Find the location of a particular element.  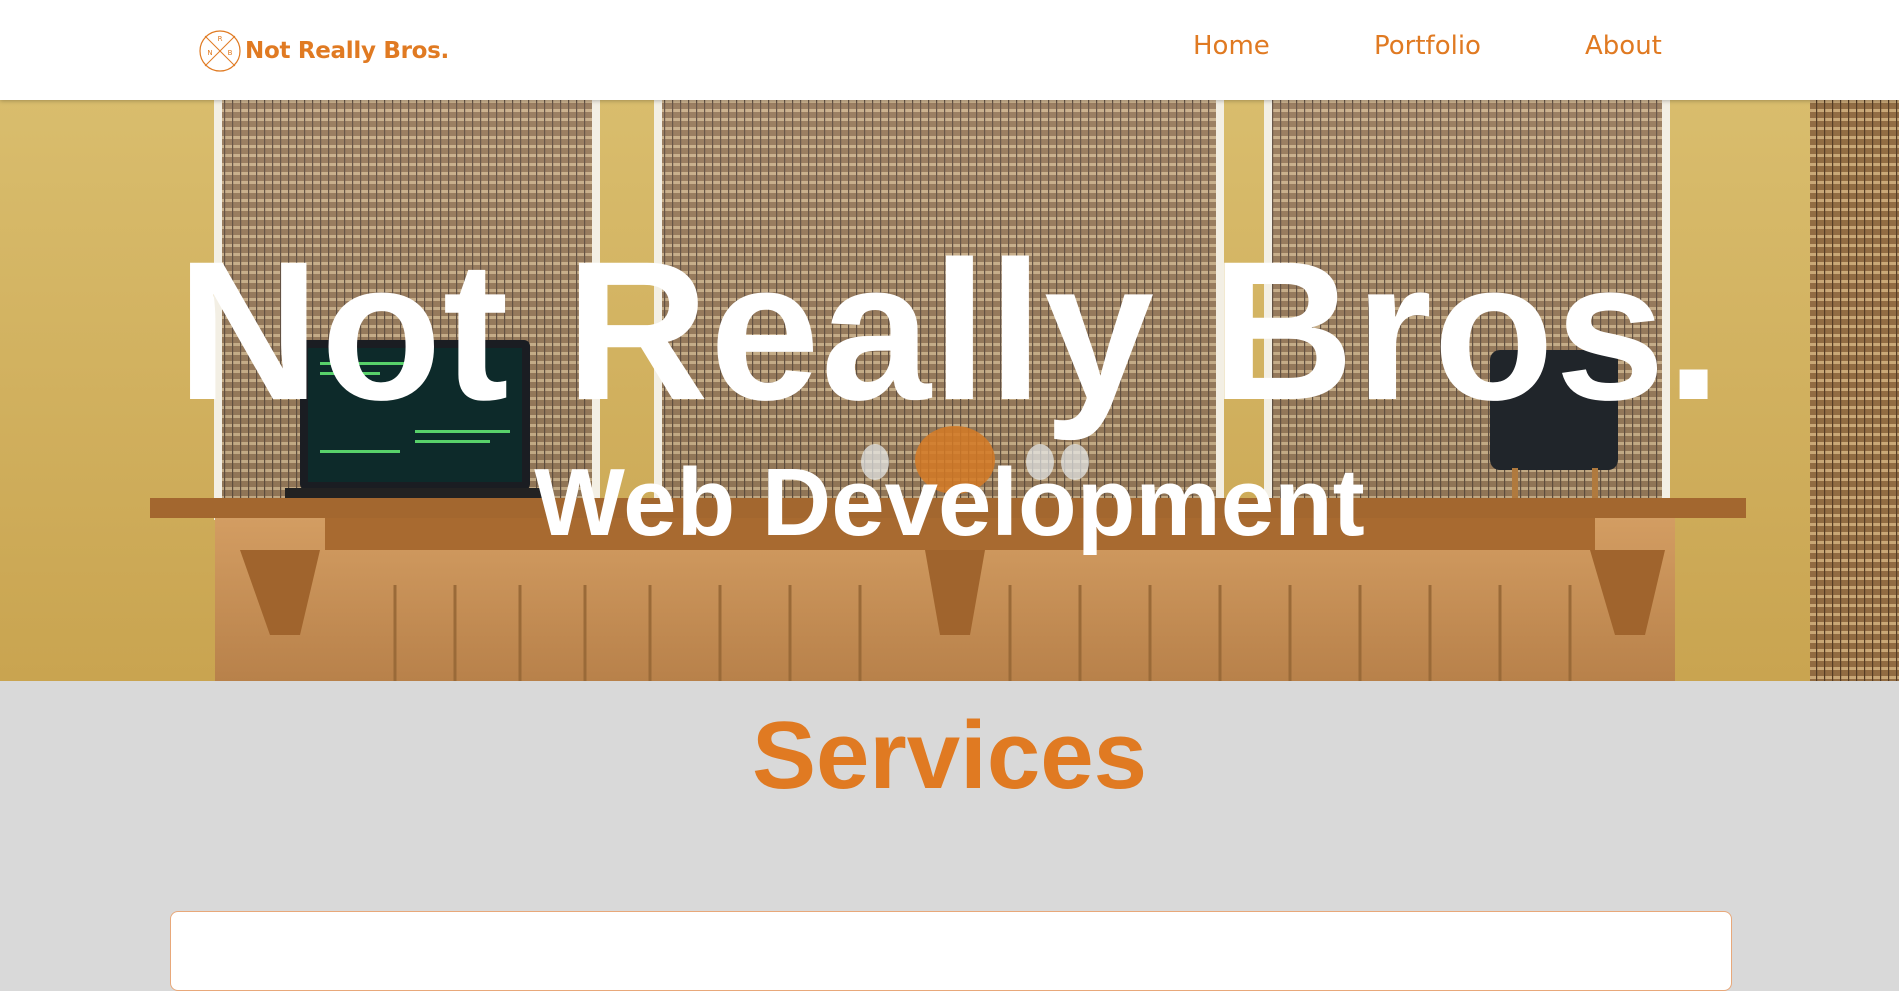

brand-link: R N B Not Really Bros. is located at coordinates (323, 51).